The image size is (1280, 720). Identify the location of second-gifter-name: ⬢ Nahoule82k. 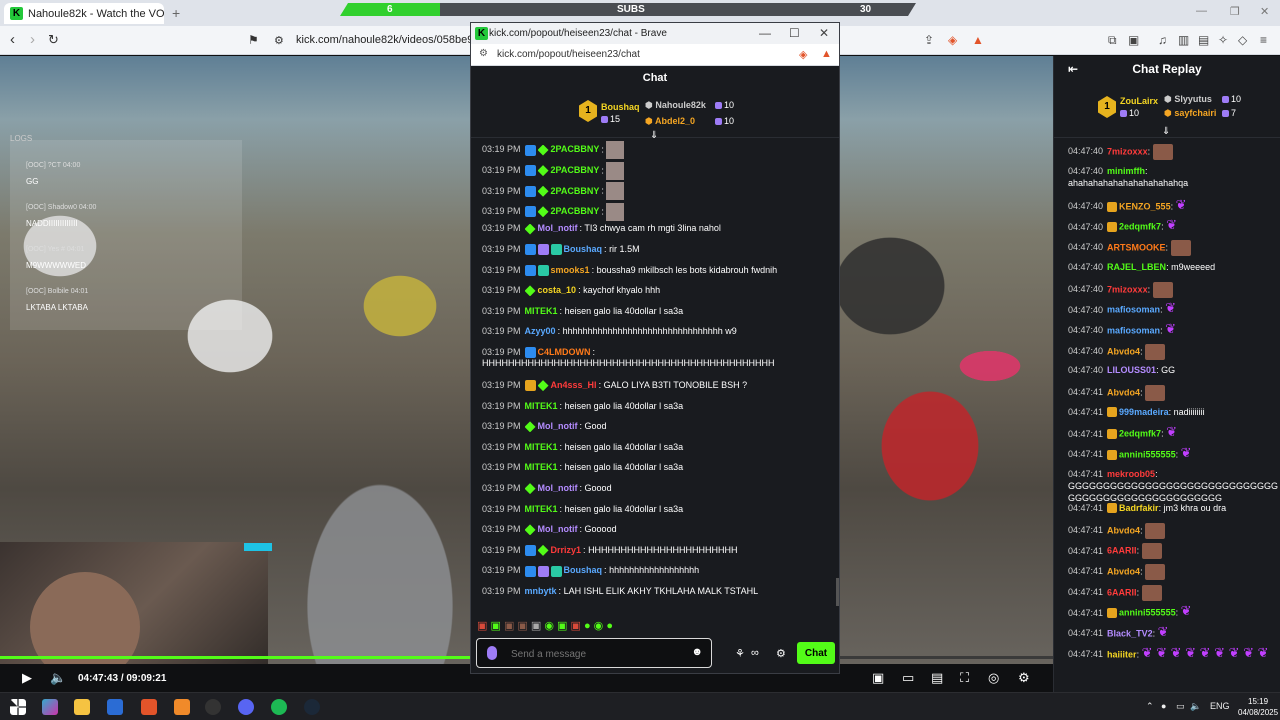
(675, 105).